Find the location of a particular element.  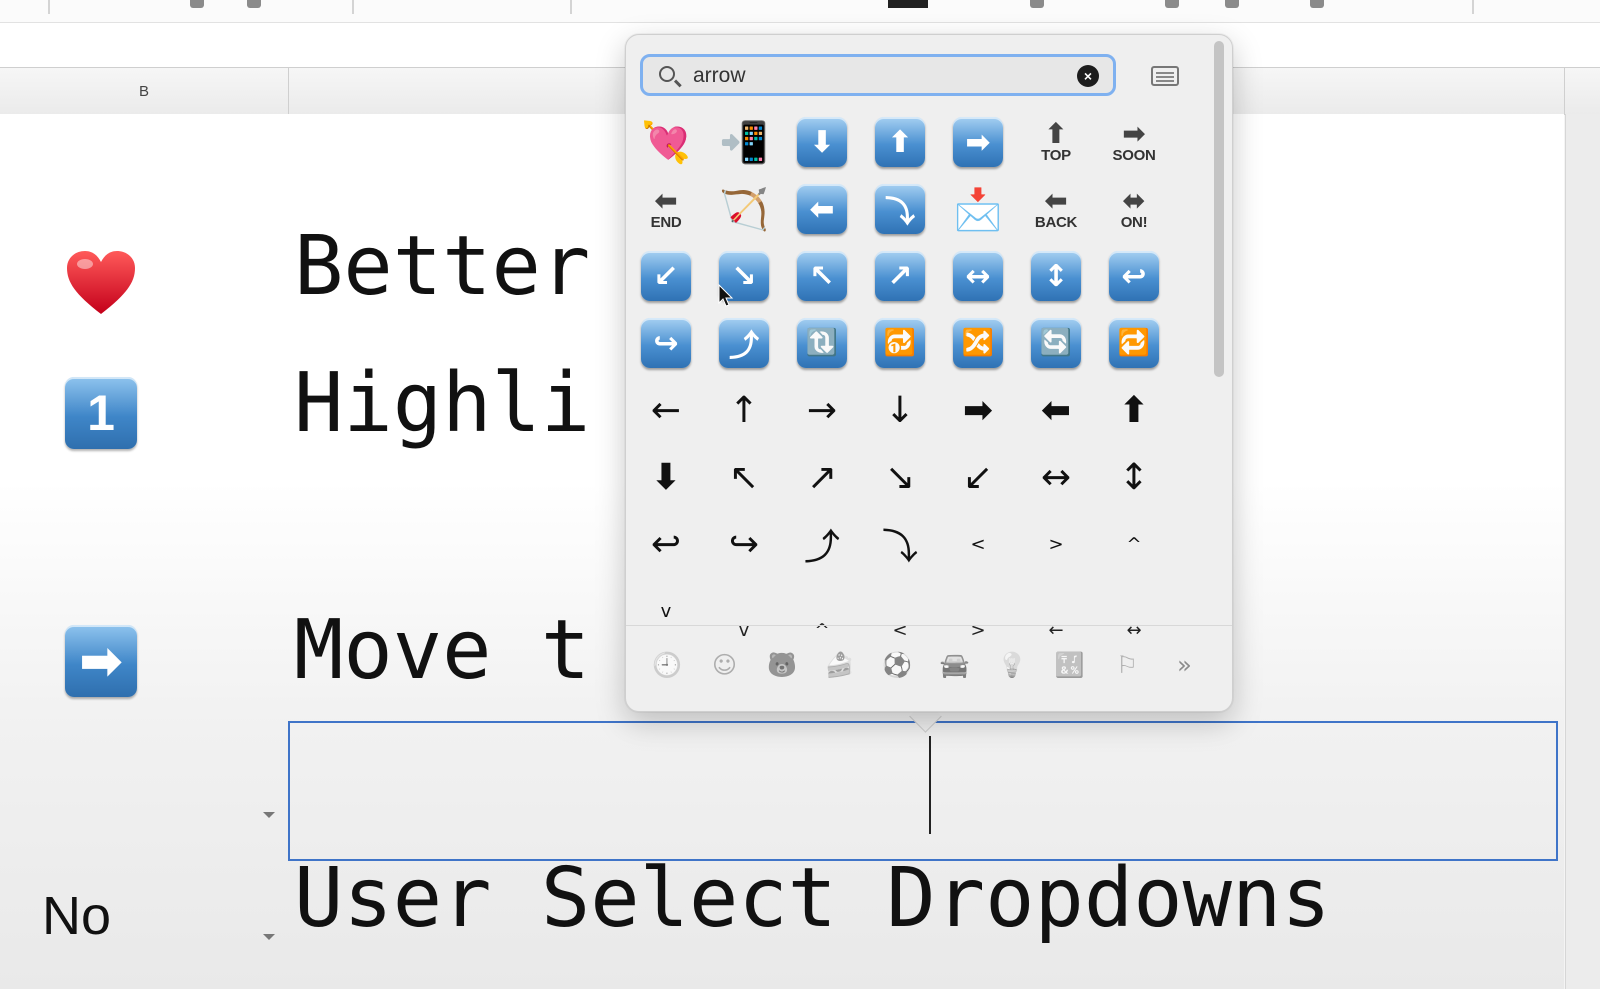

arrow-symbol-cell: ⤴ is located at coordinates (822, 544).